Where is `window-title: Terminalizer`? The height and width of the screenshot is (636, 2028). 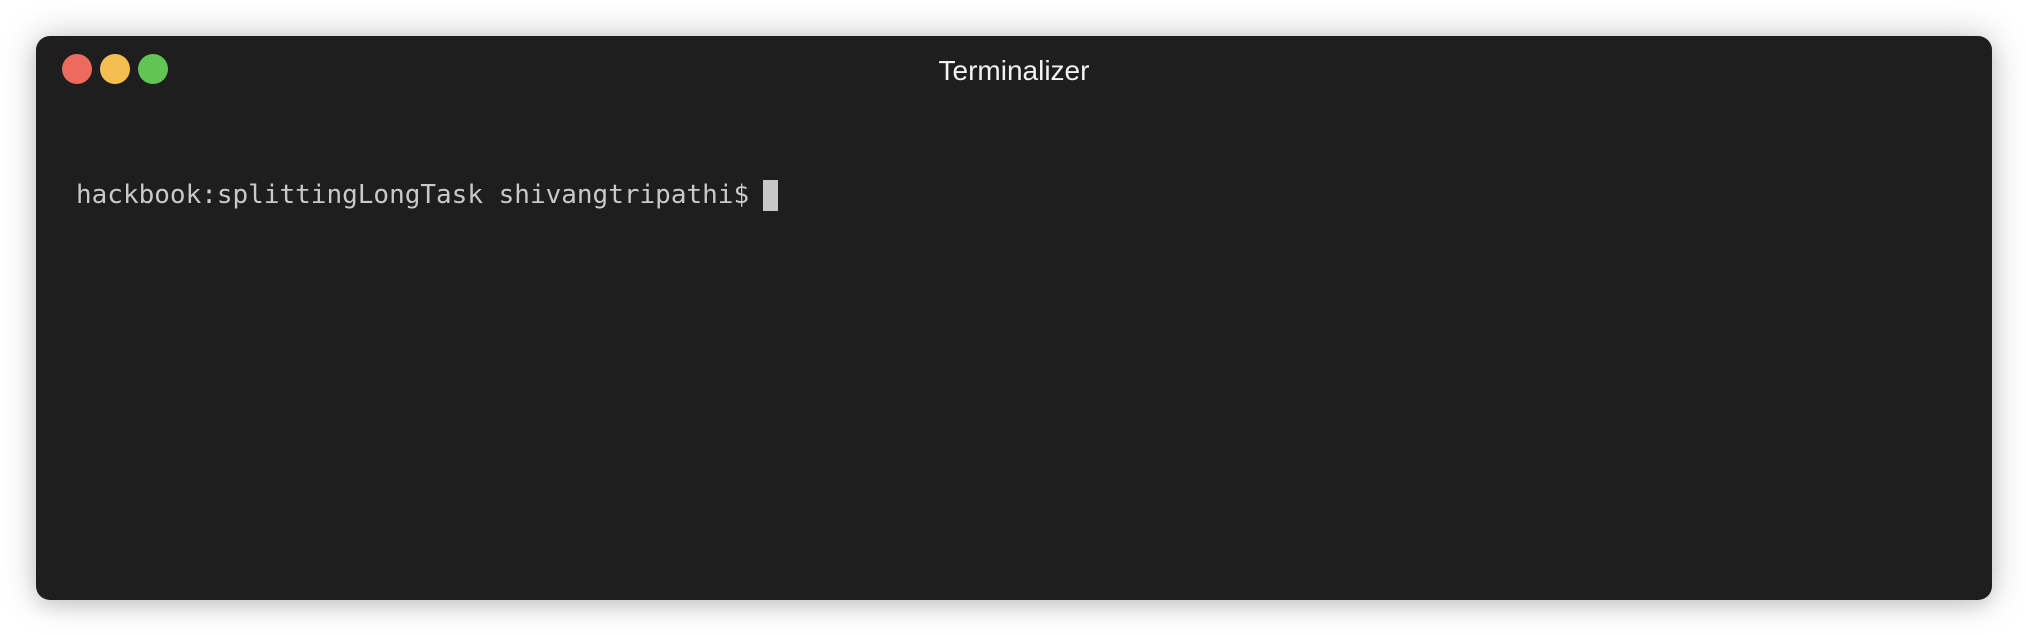
window-title: Terminalizer is located at coordinates (1014, 70).